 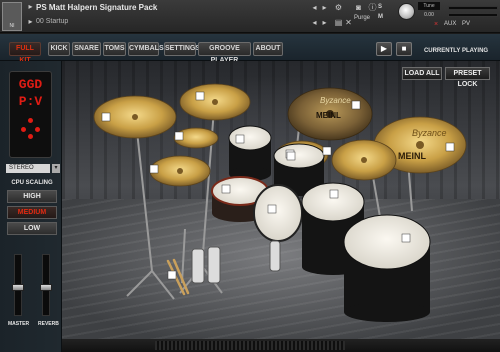 I want to click on save-icon: ▤, so click(x=338, y=23).